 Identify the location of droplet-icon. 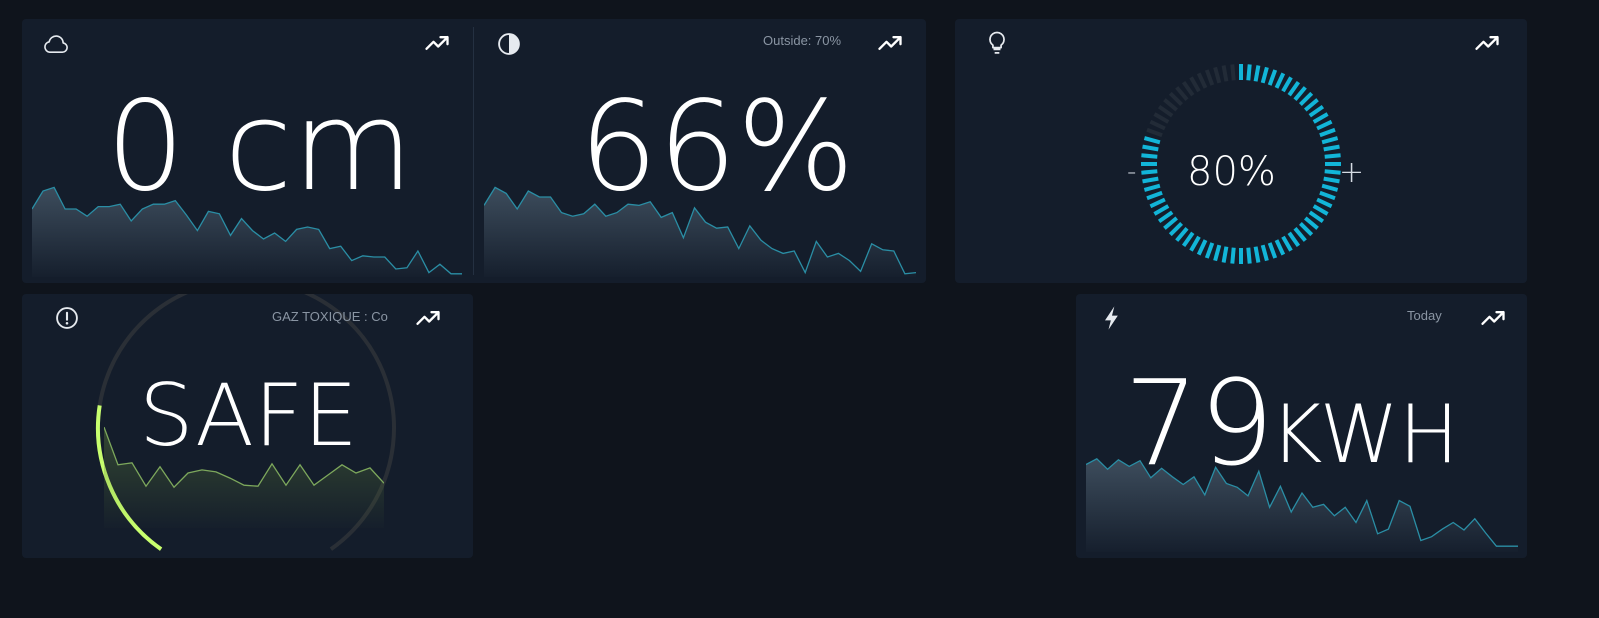
(509, 44).